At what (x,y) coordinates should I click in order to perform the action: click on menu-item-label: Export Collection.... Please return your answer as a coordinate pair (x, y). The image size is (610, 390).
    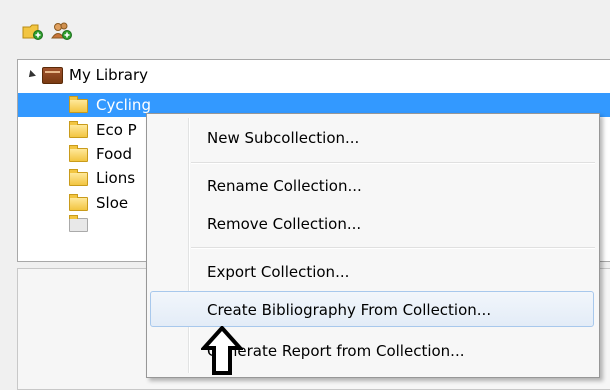
    Looking at the image, I should click on (278, 272).